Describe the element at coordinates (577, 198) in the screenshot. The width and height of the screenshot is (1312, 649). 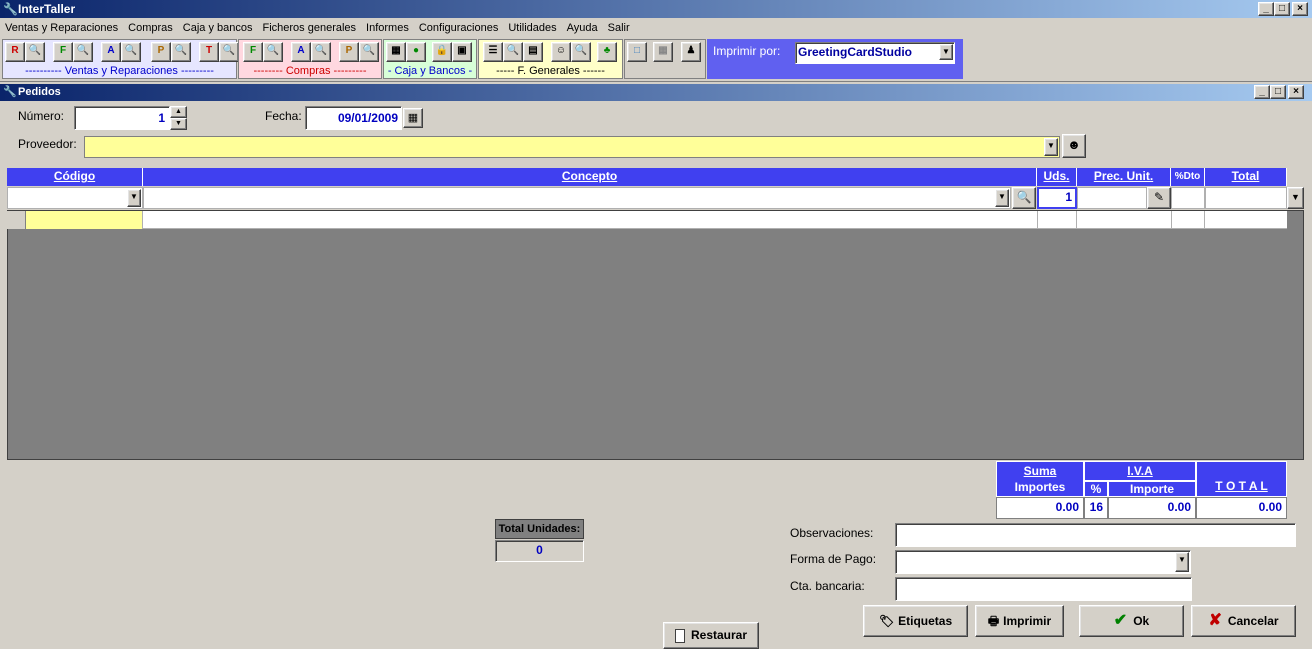
I see `entry-concepto-select: ▼` at that location.